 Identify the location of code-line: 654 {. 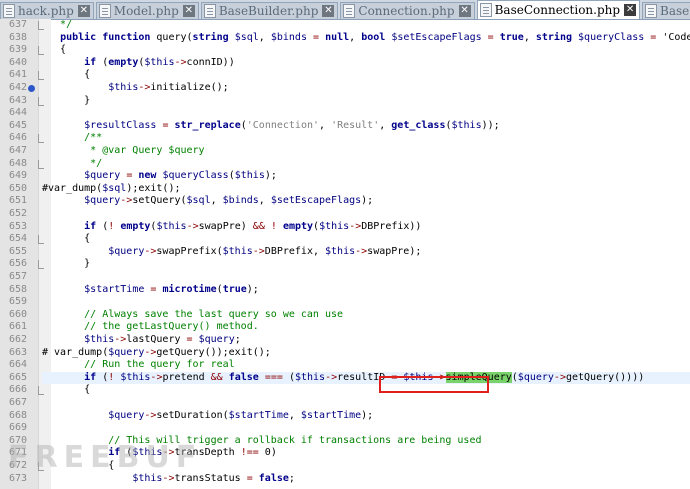
(345, 239).